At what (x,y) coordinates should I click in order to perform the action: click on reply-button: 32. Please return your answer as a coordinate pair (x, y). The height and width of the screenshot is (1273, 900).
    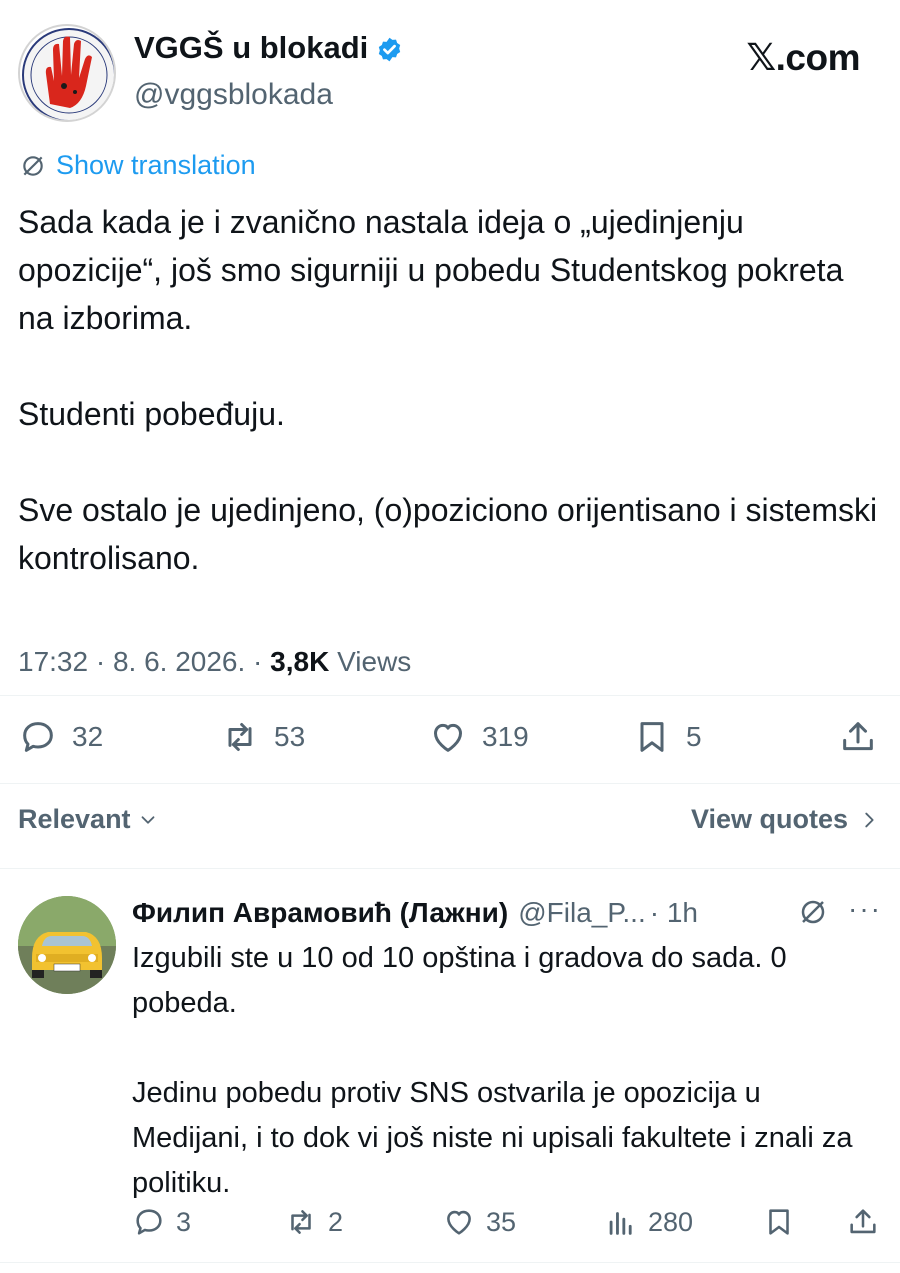
    Looking at the image, I should click on (60, 737).